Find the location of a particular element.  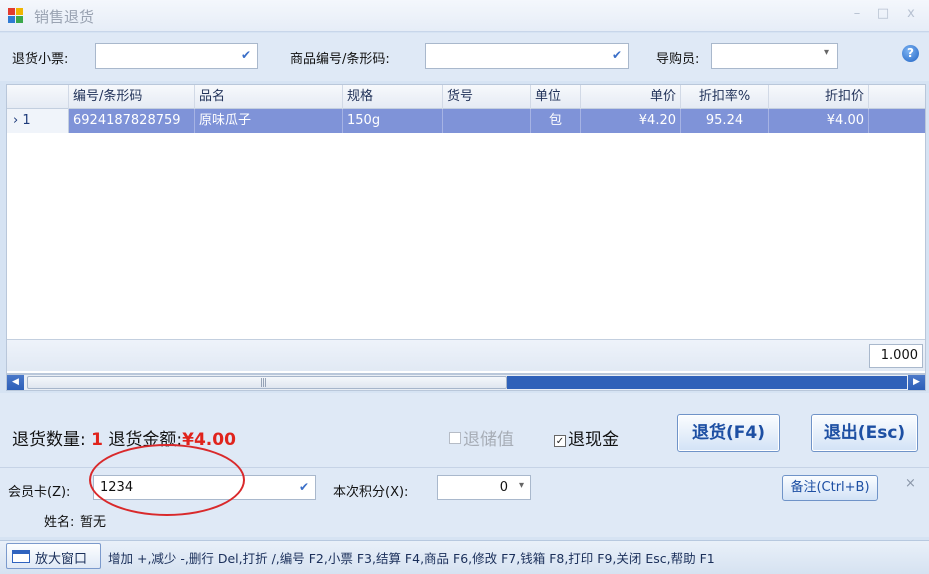

refund-stored-value-label: 退储值 is located at coordinates (488, 440).